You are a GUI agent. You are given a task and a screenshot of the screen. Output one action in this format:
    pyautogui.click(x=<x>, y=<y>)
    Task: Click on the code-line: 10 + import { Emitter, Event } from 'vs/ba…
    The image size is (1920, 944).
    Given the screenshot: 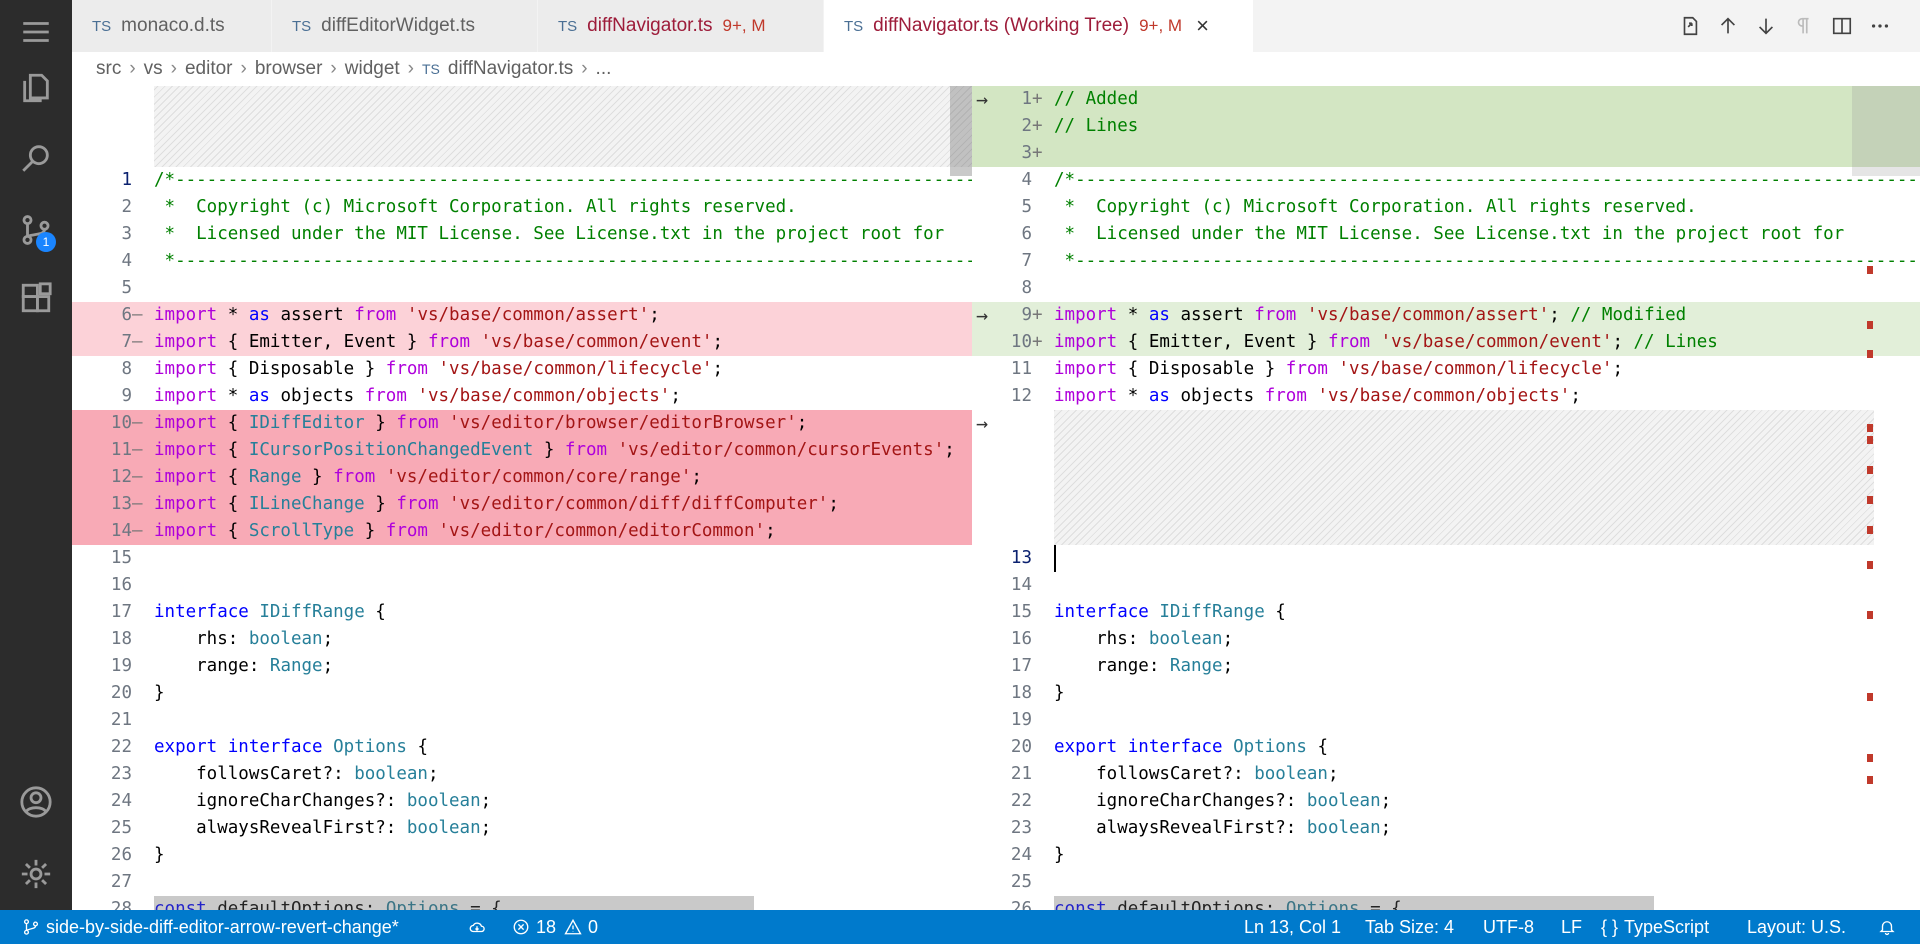 What is the action you would take?
    pyautogui.click(x=1446, y=342)
    